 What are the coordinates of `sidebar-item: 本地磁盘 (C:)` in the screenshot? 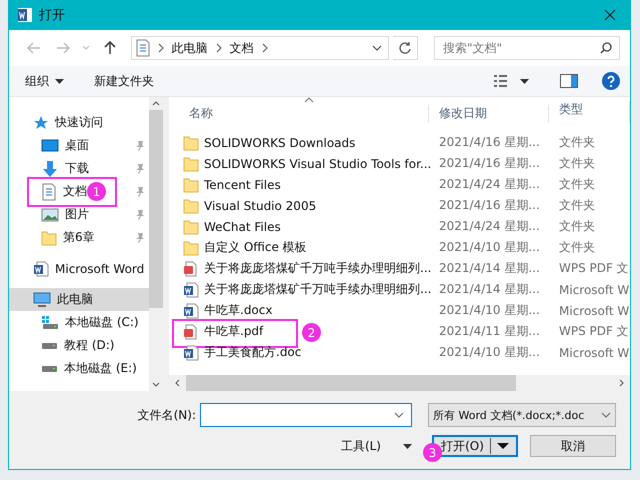 It's located at (79, 322).